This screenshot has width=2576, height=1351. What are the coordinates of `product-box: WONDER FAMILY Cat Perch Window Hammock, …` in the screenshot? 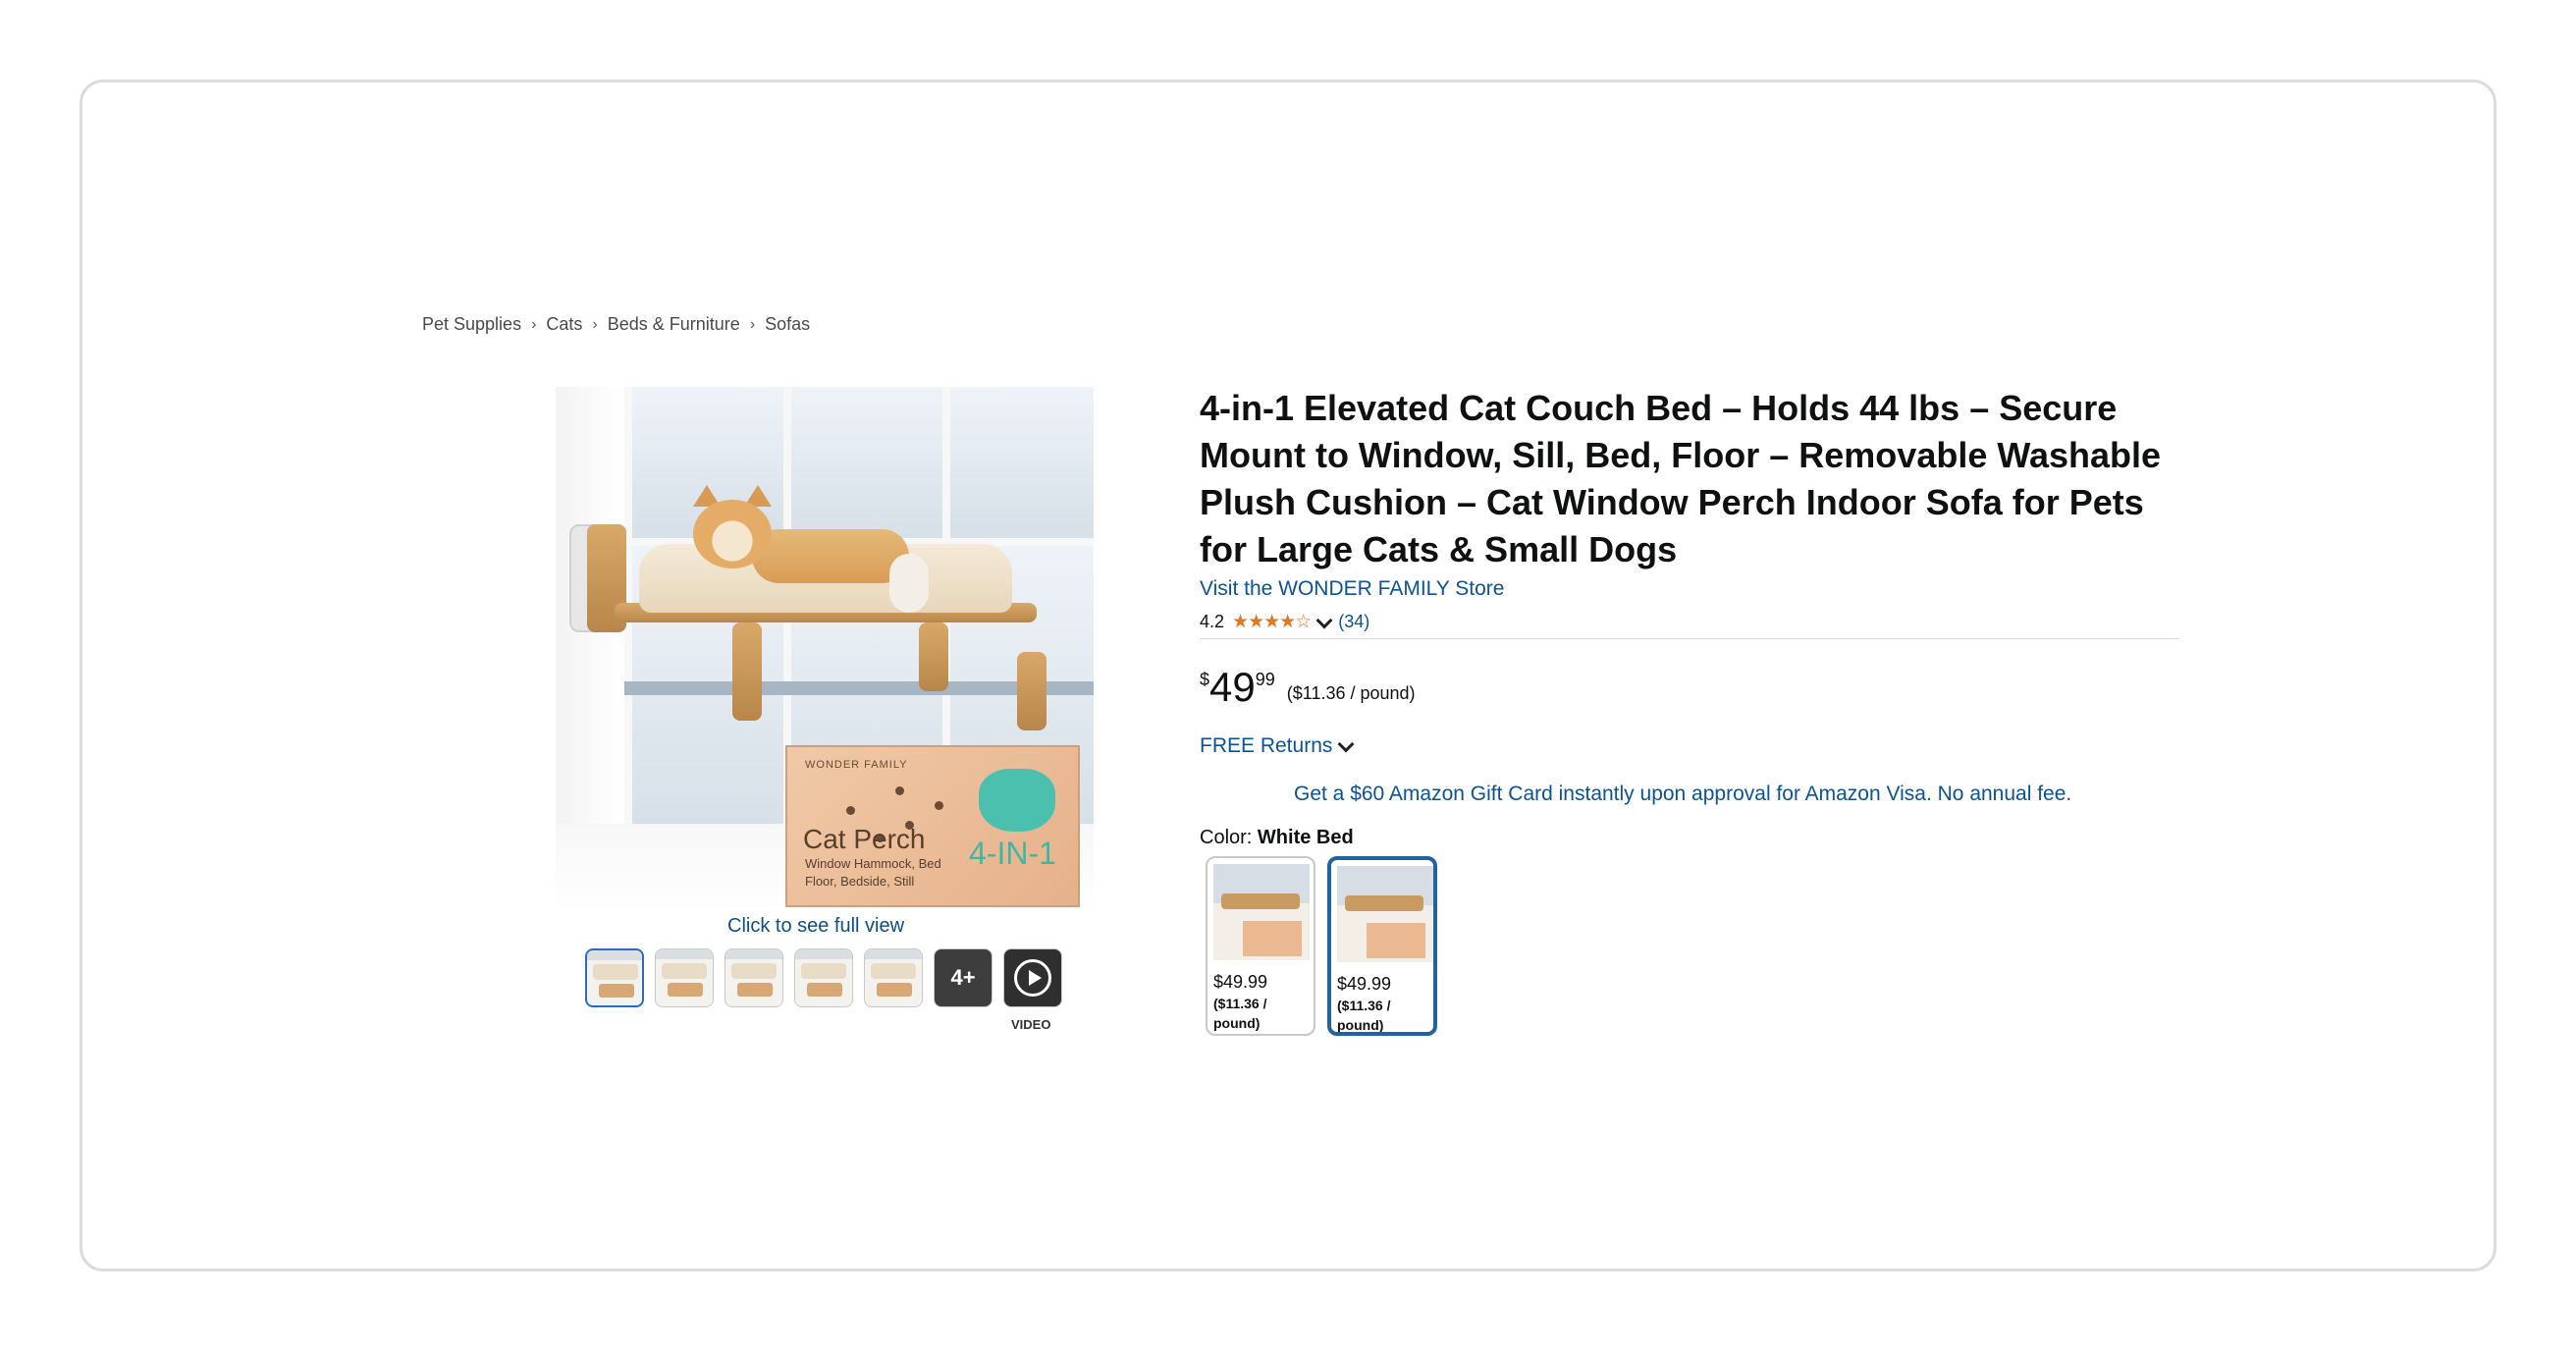 It's located at (932, 826).